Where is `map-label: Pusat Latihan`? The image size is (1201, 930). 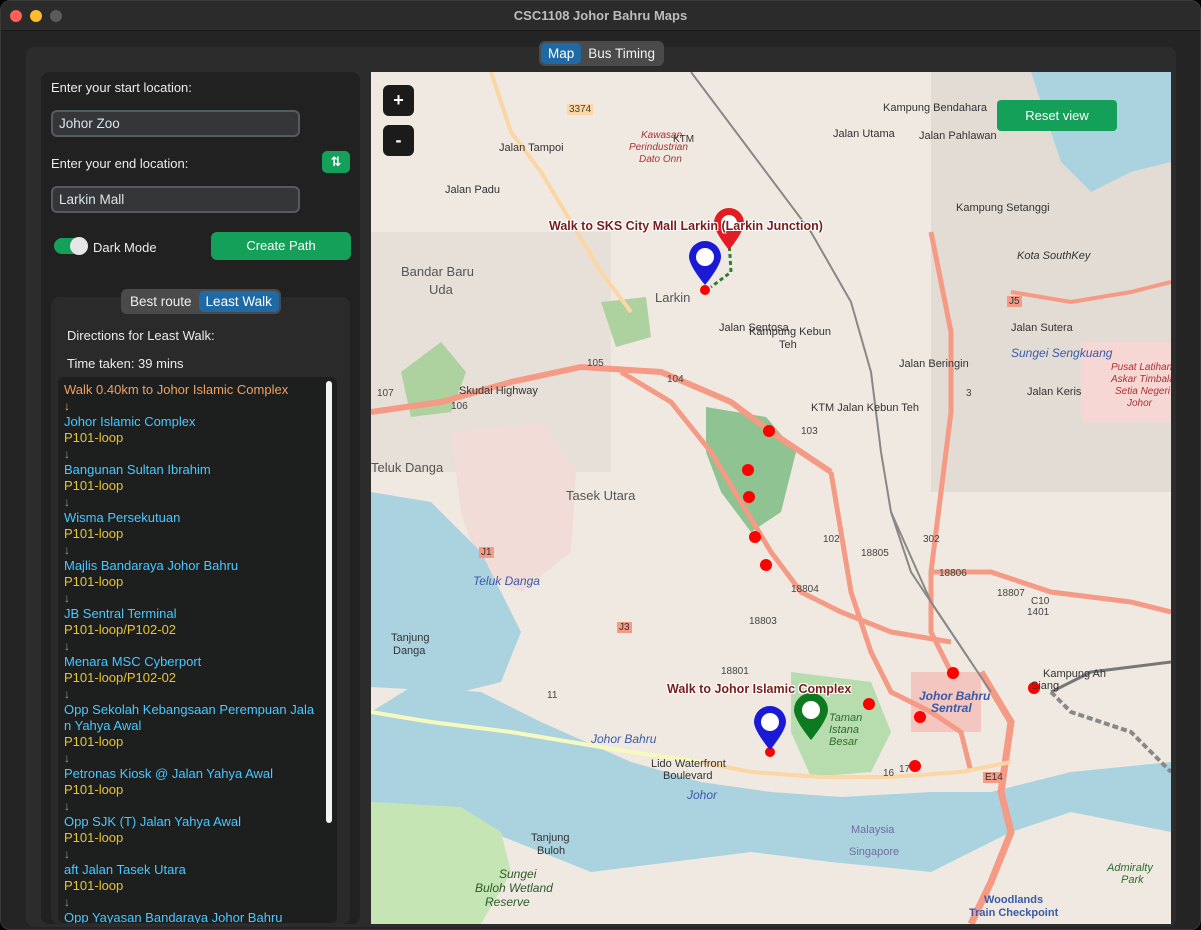 map-label: Pusat Latihan is located at coordinates (1141, 367).